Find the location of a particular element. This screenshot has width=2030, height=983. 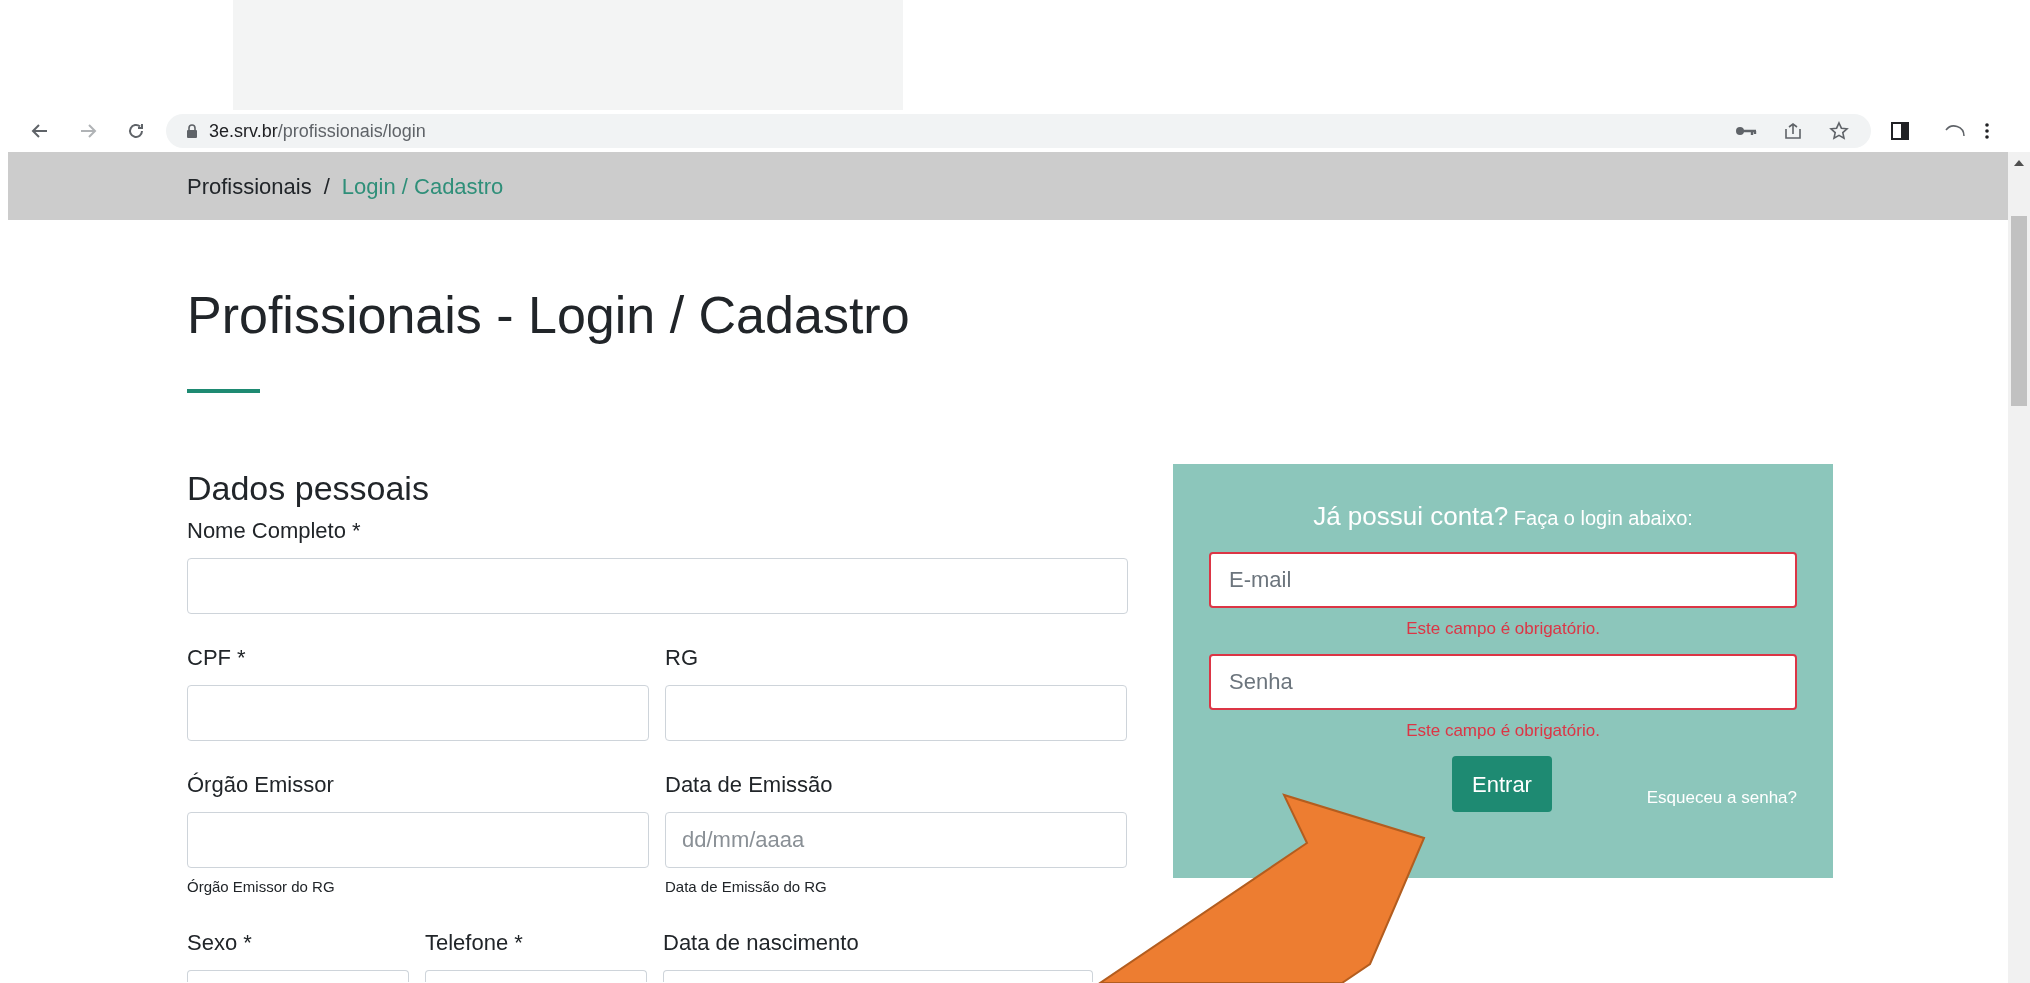

field-label: Data de Emissão is located at coordinates (749, 785).